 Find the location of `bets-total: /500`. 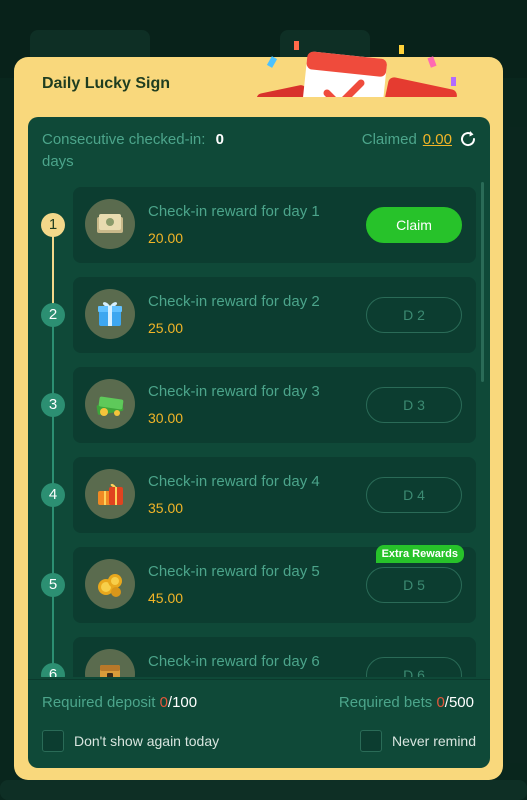

bets-total: /500 is located at coordinates (459, 702).